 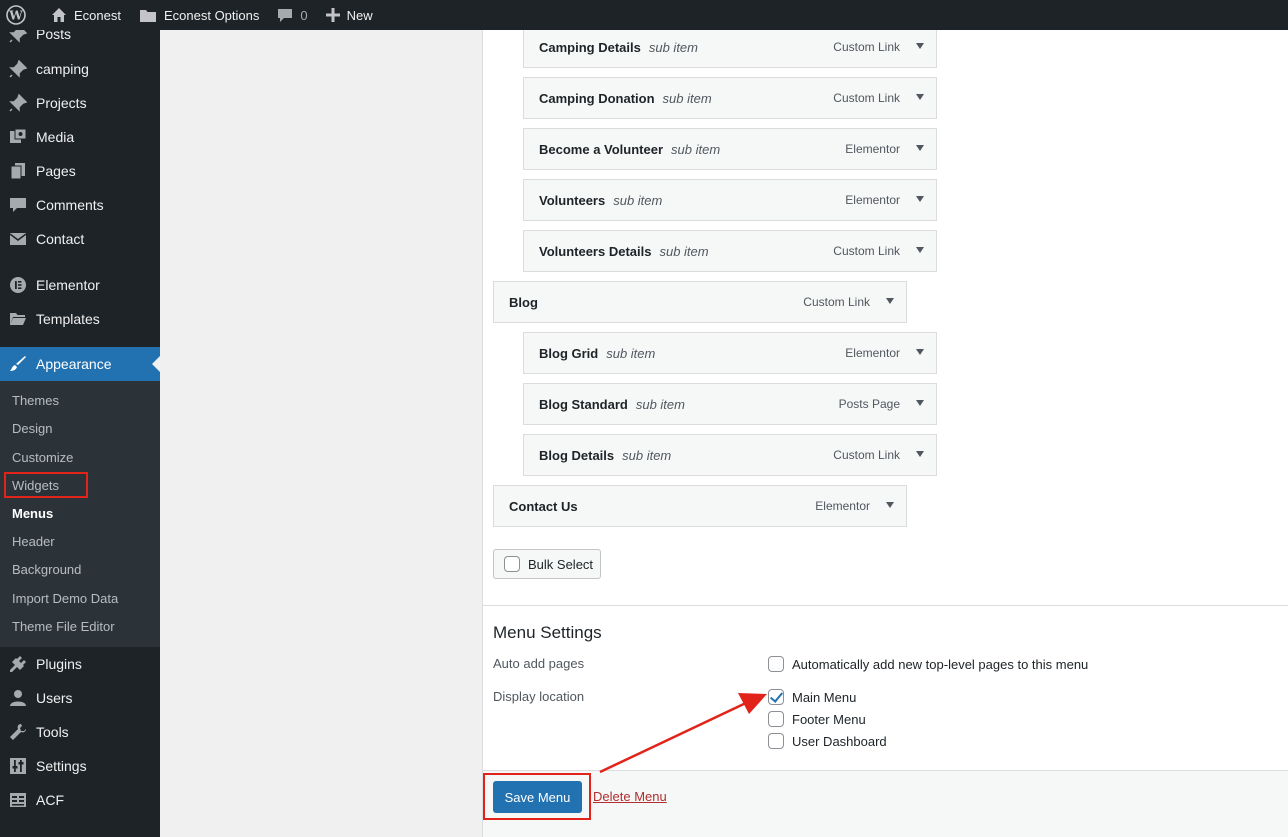 I want to click on sidebar-item-settings: Settings, so click(x=80, y=766).